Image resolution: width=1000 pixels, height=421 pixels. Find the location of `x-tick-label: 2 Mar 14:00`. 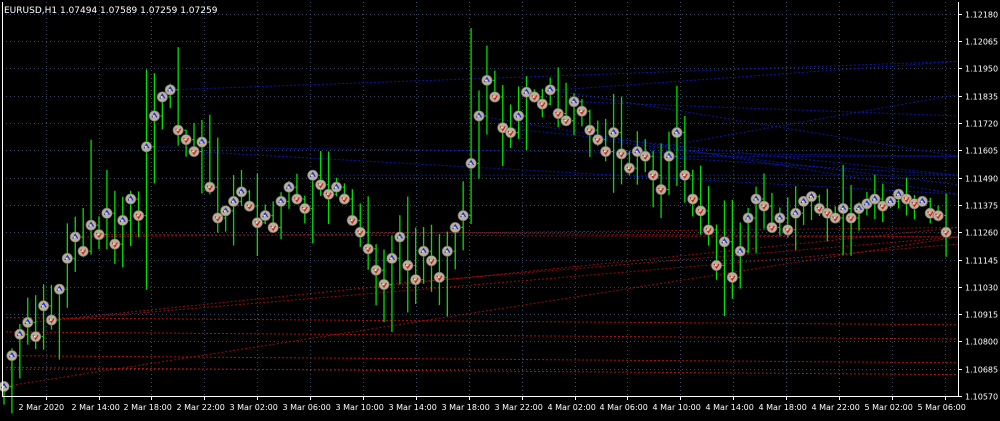

x-tick-label: 2 Mar 14:00 is located at coordinates (96, 407).